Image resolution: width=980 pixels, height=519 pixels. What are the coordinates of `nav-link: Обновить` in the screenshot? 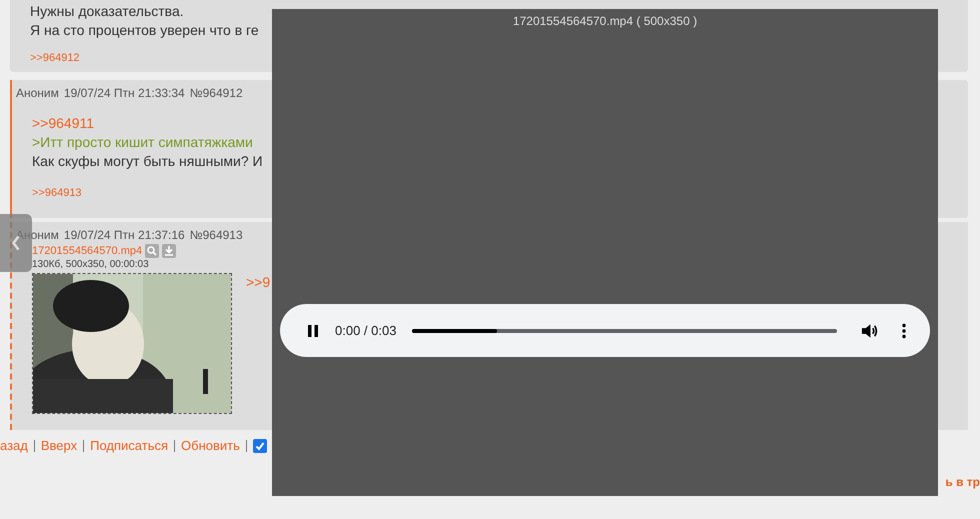 It's located at (210, 445).